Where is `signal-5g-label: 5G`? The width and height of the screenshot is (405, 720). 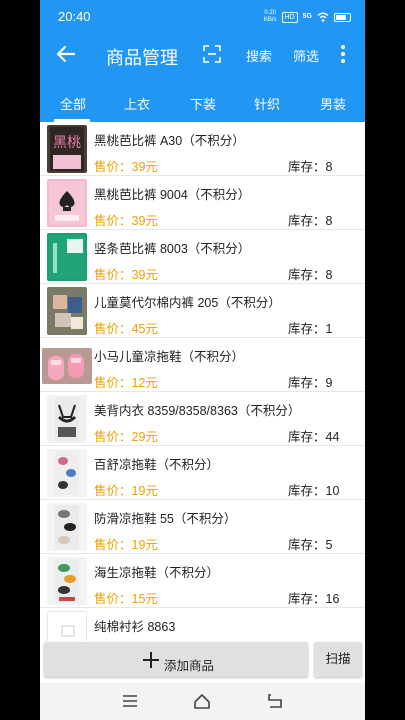
signal-5g-label: 5G is located at coordinates (307, 16).